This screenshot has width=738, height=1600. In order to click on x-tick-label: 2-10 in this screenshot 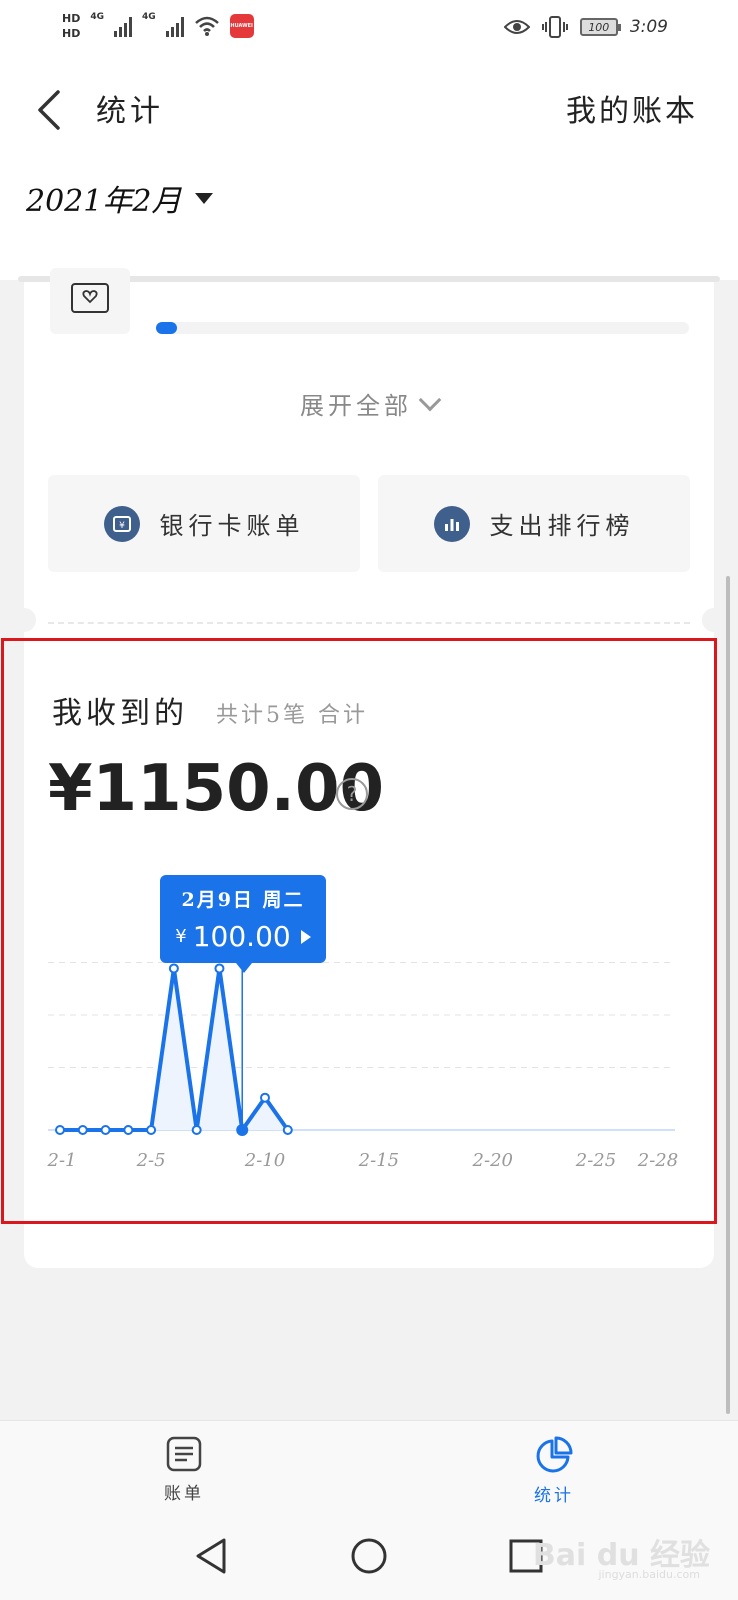, I will do `click(264, 1160)`.